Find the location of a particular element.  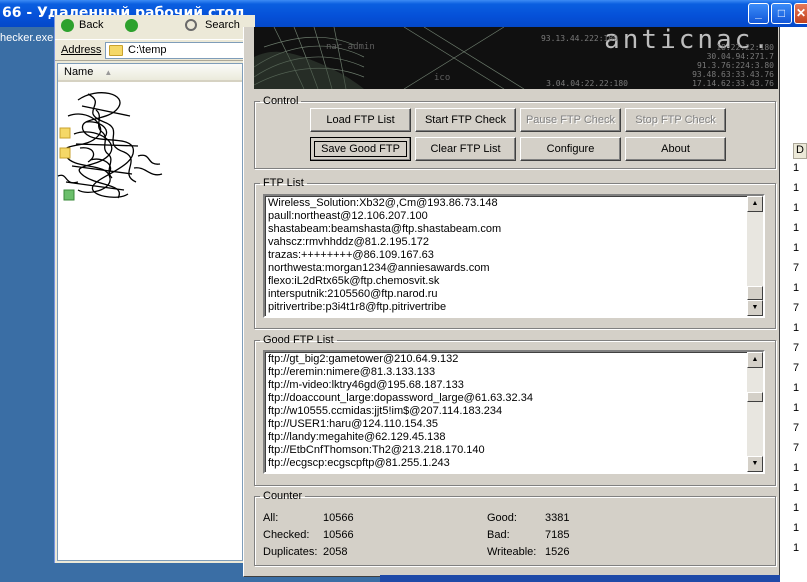

counter-legend: Counter is located at coordinates (283, 496).